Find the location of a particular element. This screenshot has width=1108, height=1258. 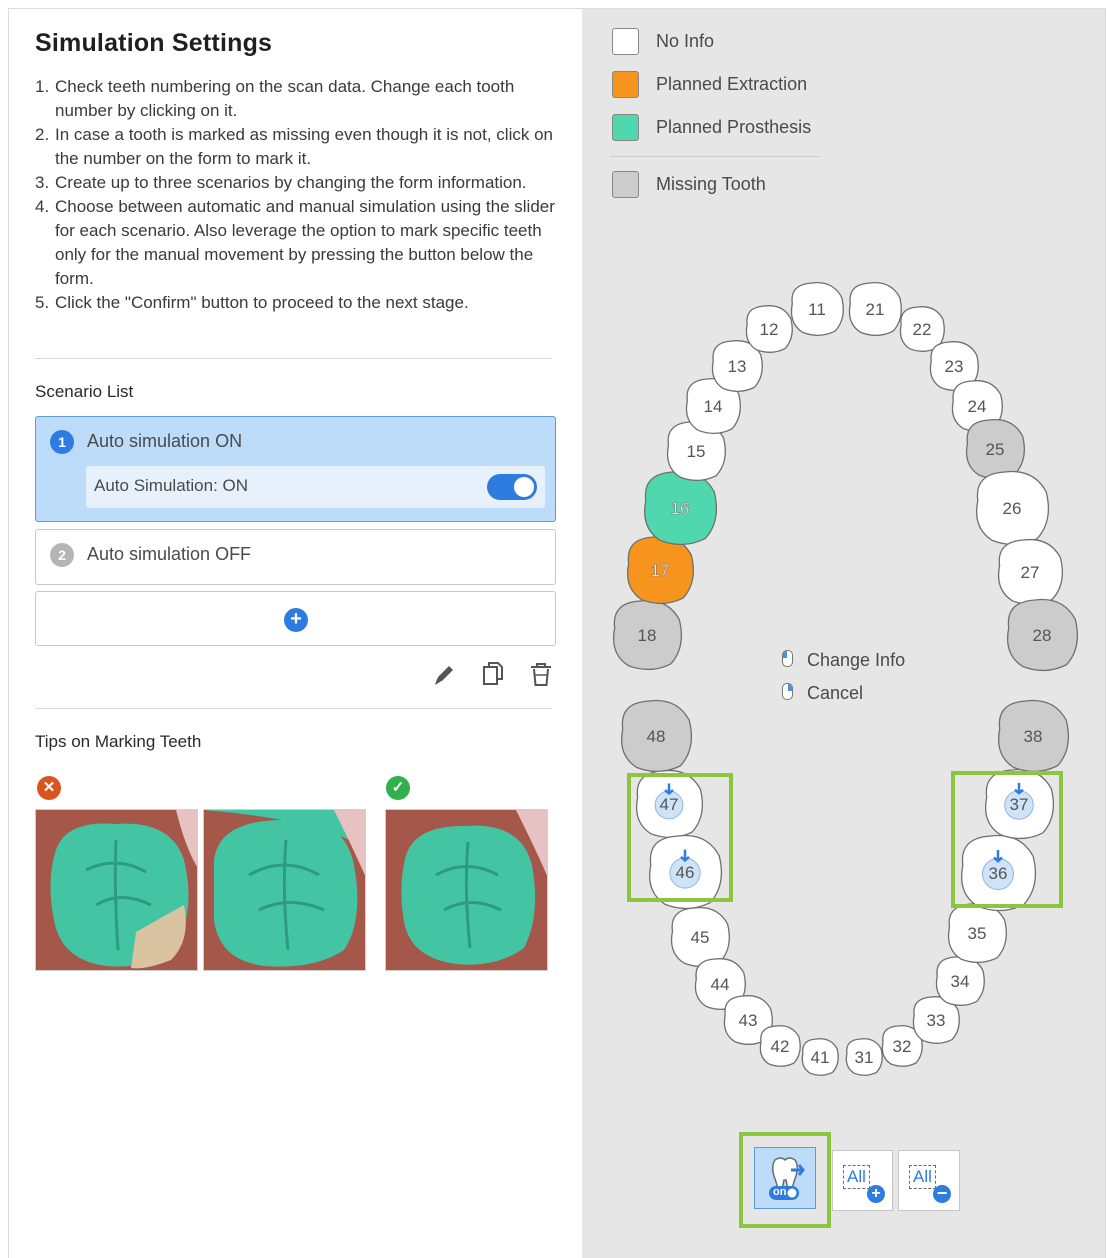

tooth-number-label: 18 is located at coordinates (647, 635).